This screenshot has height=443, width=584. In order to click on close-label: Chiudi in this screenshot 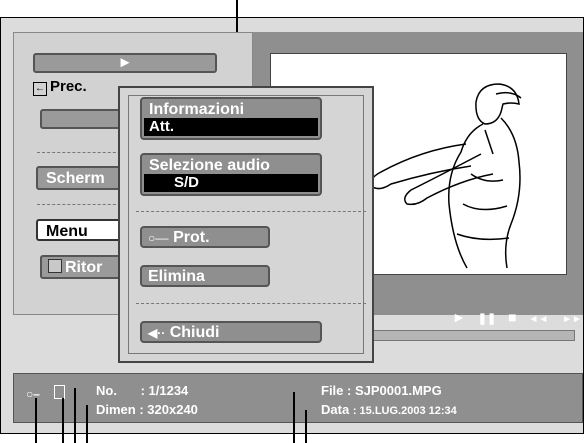, I will do `click(194, 332)`.